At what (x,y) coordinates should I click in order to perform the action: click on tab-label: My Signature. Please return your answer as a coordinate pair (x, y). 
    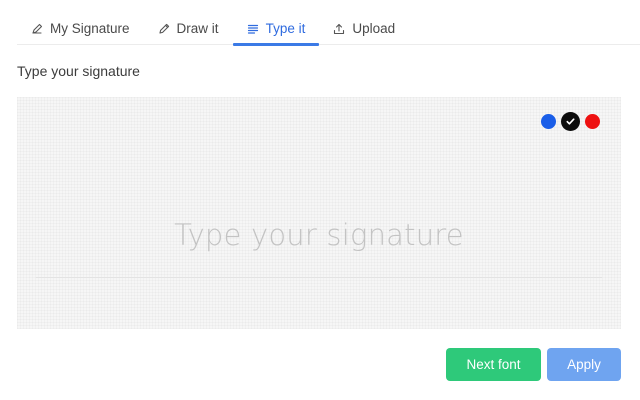
    Looking at the image, I should click on (90, 28).